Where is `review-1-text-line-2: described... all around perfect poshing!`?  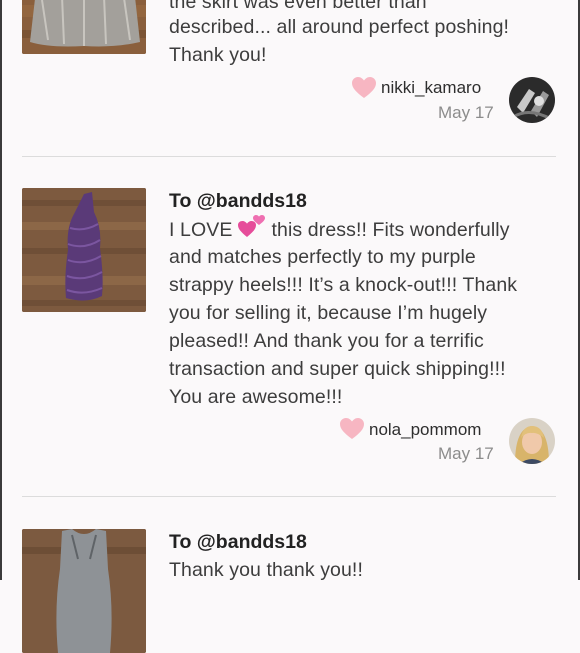 review-1-text-line-2: described... all around perfect poshing! is located at coordinates (339, 27).